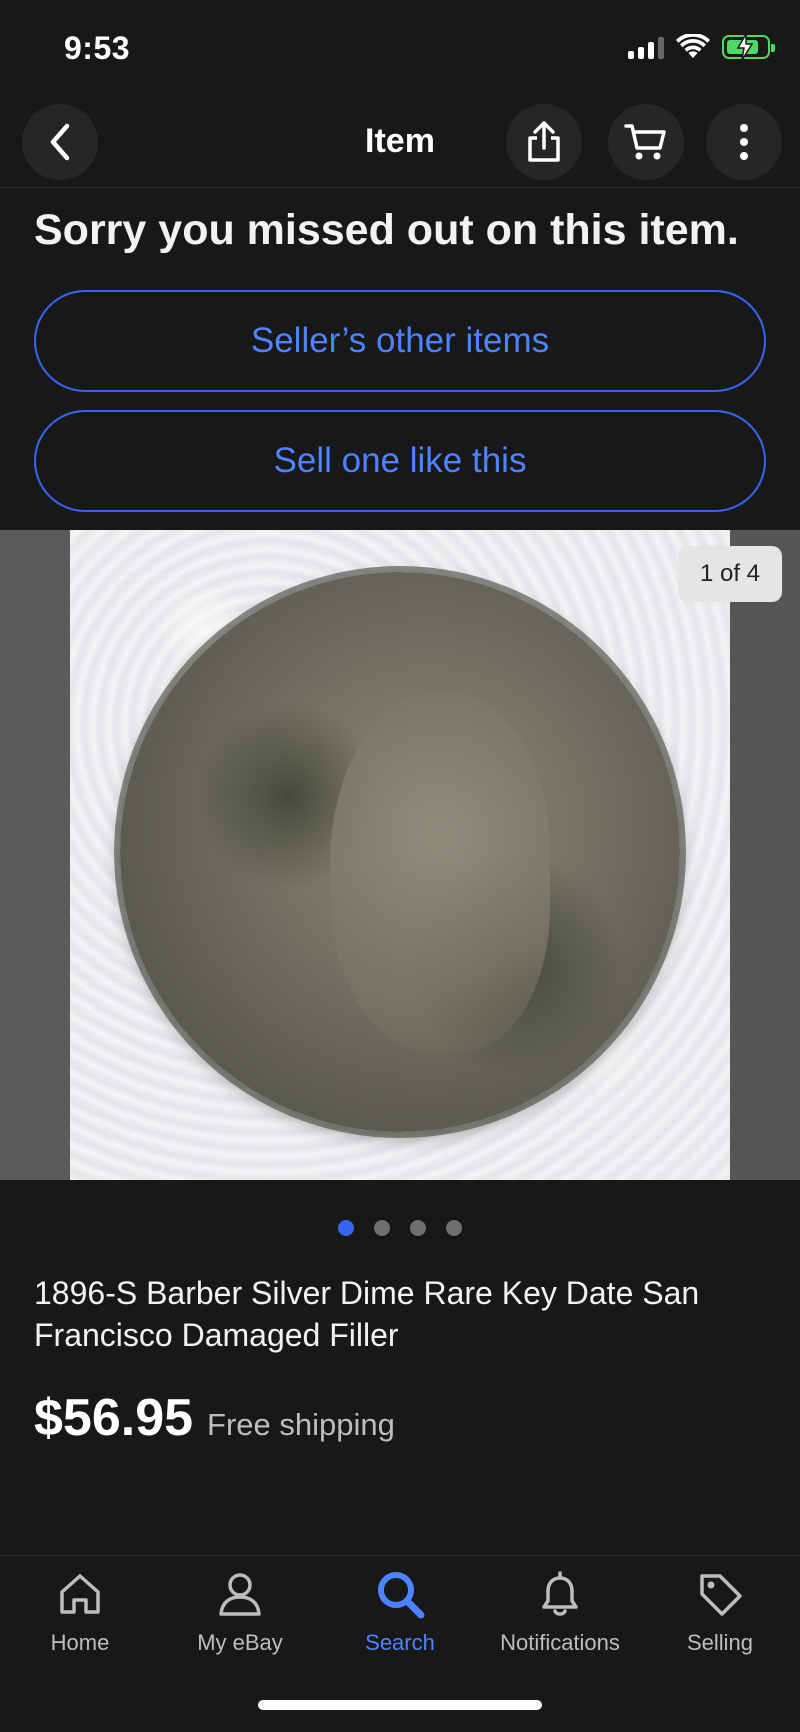 This screenshot has width=800, height=1732. I want to click on item-price: $56.95, so click(114, 1418).